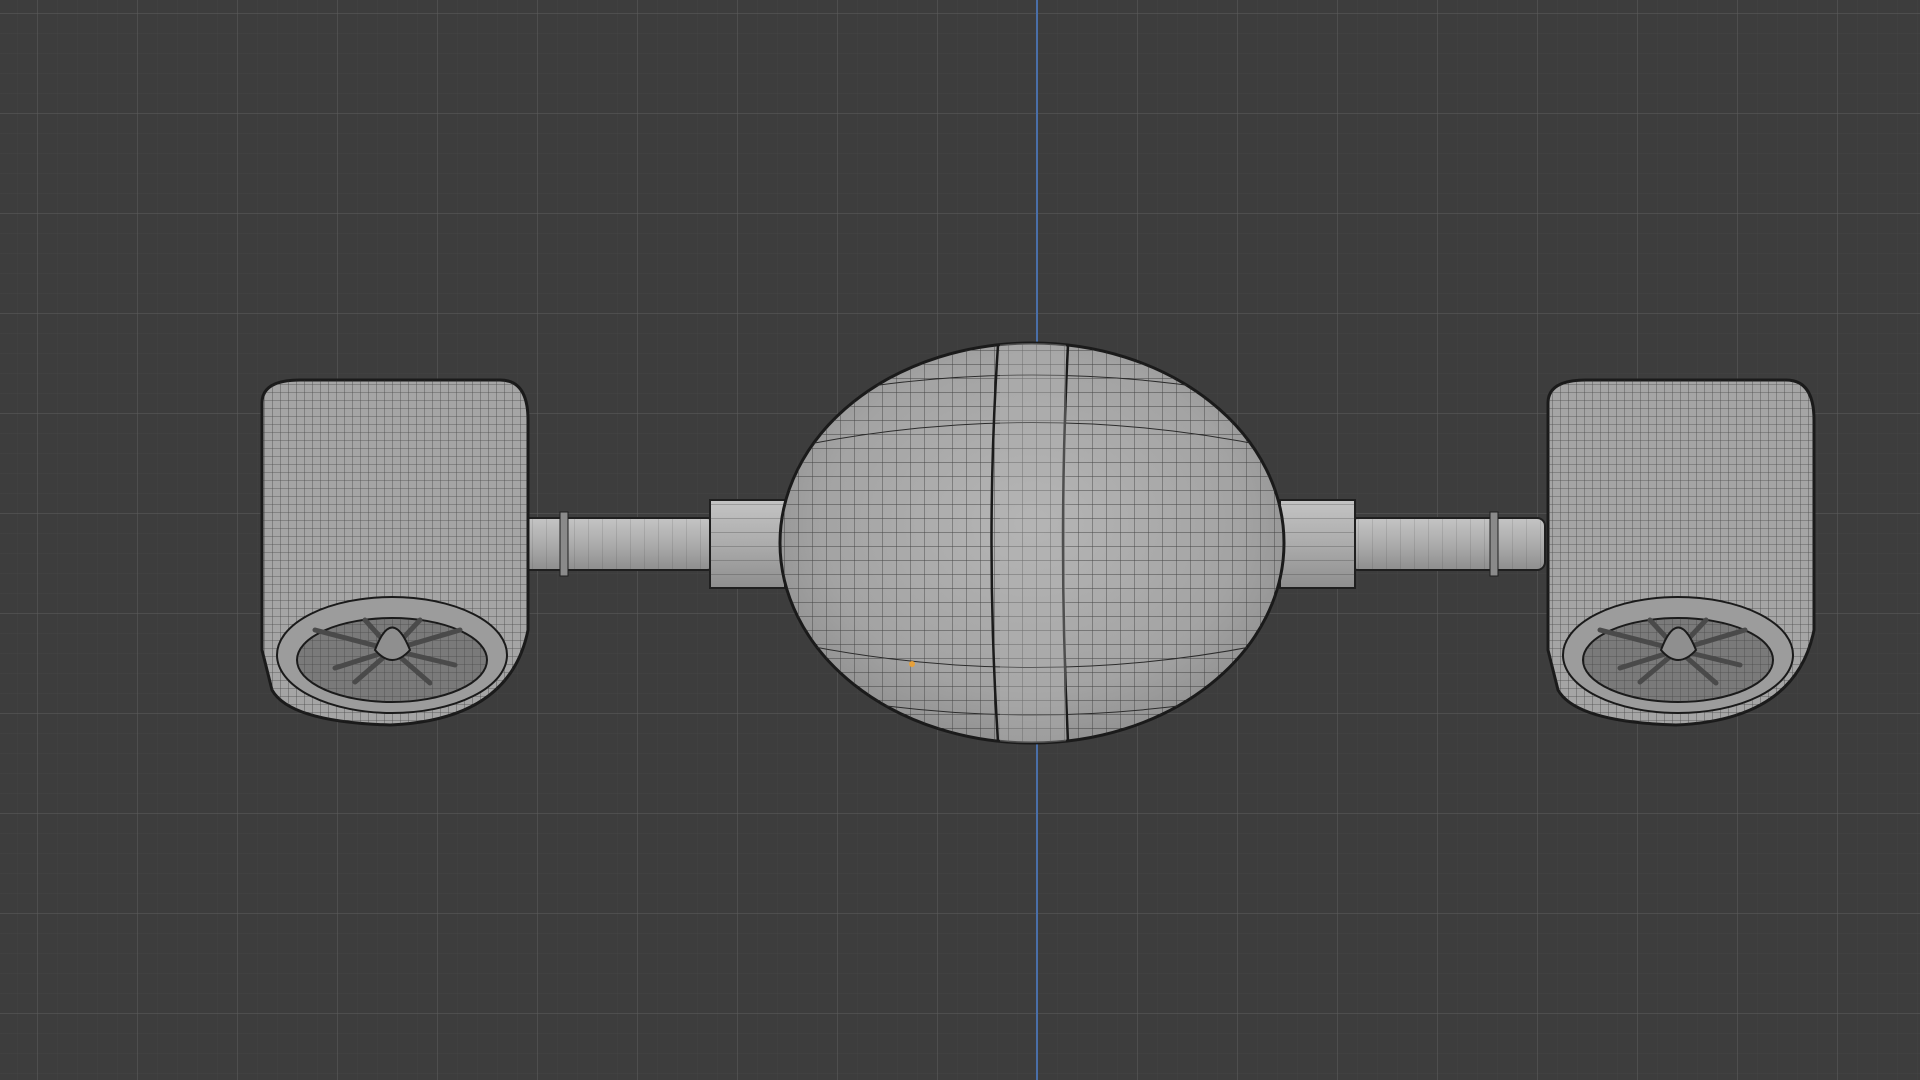 The width and height of the screenshot is (1920, 1080). I want to click on right-pylon, so click(1412, 544).